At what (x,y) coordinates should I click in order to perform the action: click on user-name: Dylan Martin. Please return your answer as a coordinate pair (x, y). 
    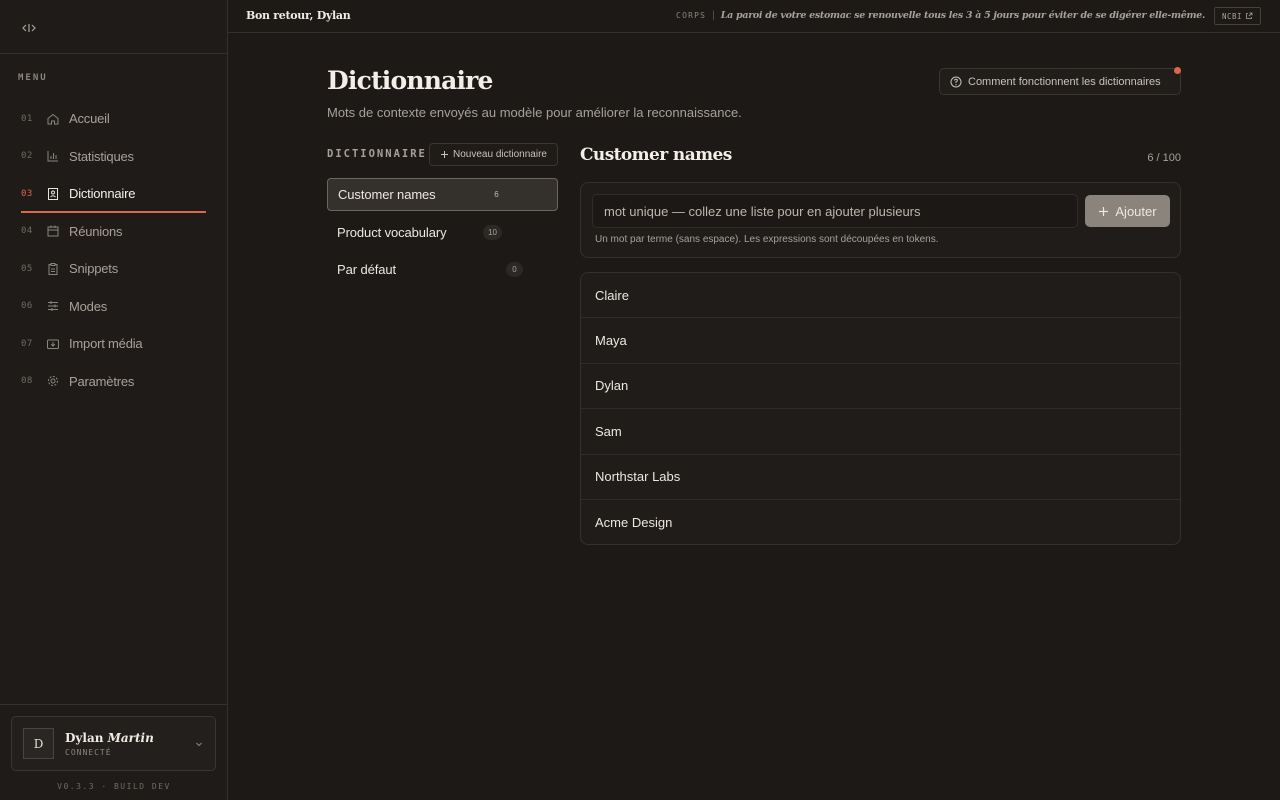
    Looking at the image, I should click on (109, 738).